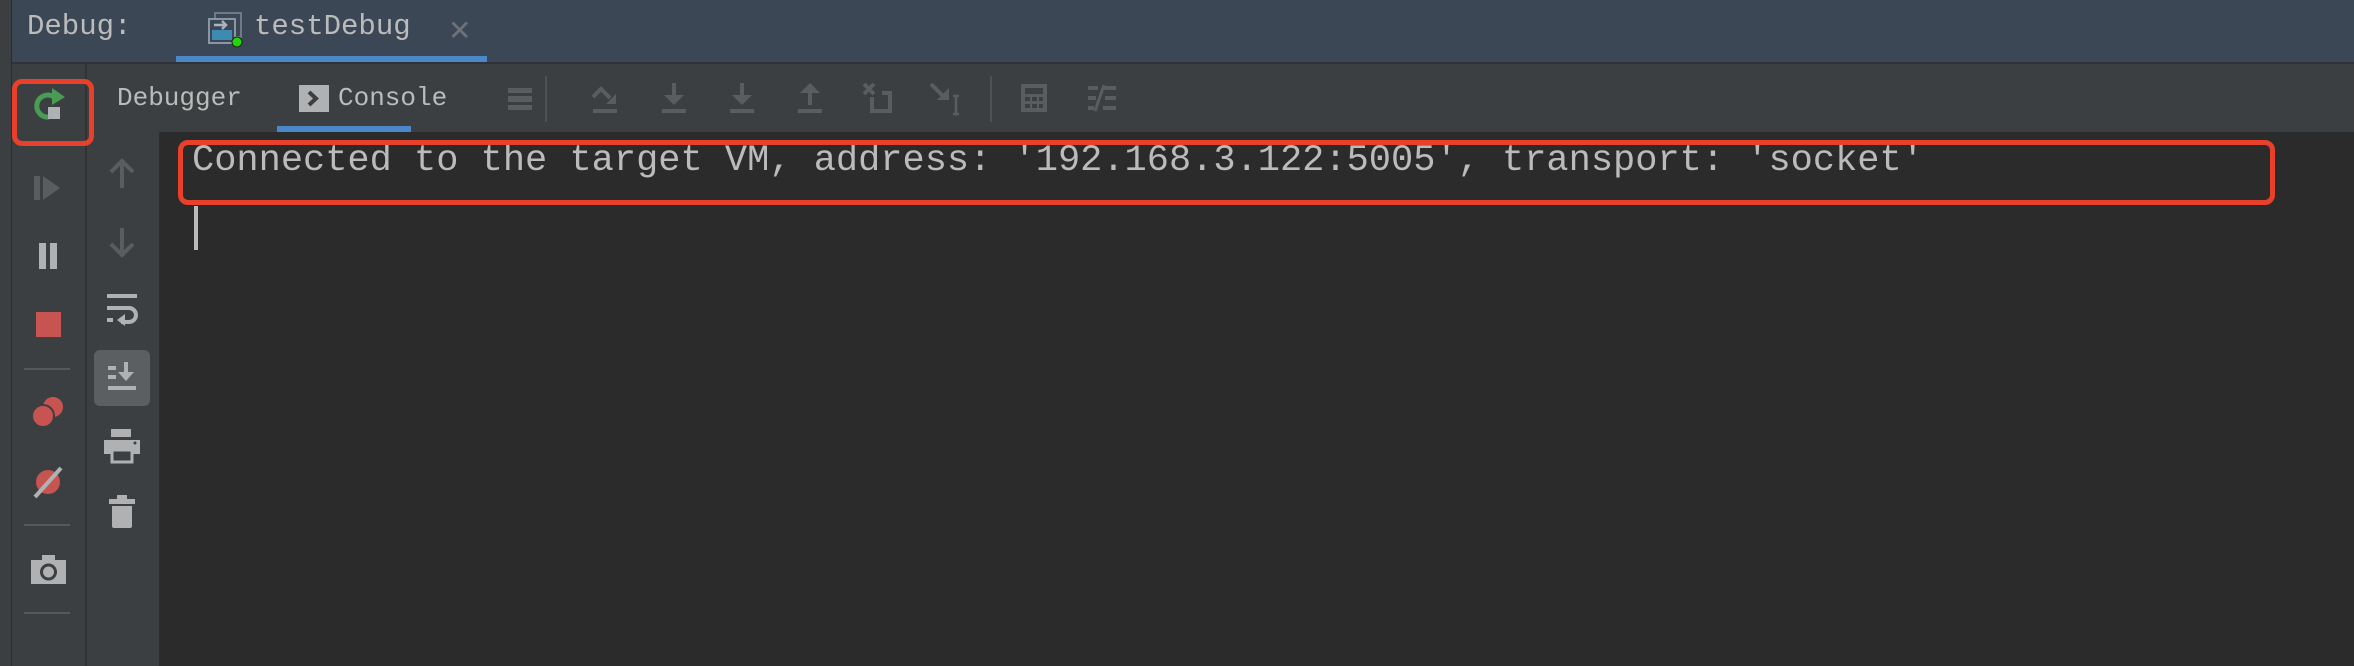 This screenshot has height=666, width=2354. What do you see at coordinates (332, 26) in the screenshot?
I see `session-tab-label: testDebug` at bounding box center [332, 26].